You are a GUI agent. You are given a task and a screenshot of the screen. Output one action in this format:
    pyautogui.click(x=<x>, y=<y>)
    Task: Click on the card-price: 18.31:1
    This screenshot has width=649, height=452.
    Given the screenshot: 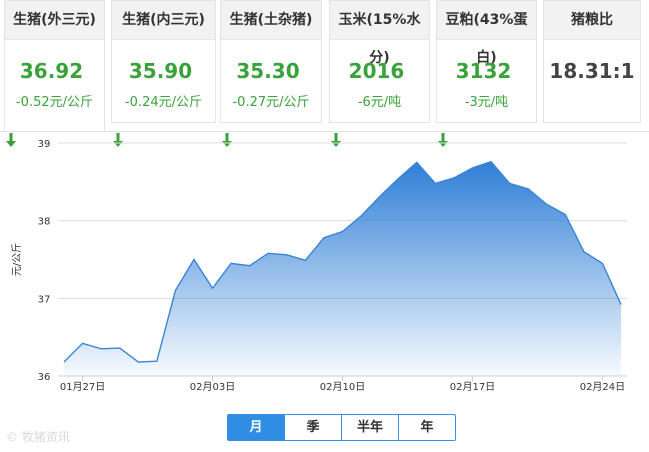 What is the action you would take?
    pyautogui.click(x=592, y=71)
    